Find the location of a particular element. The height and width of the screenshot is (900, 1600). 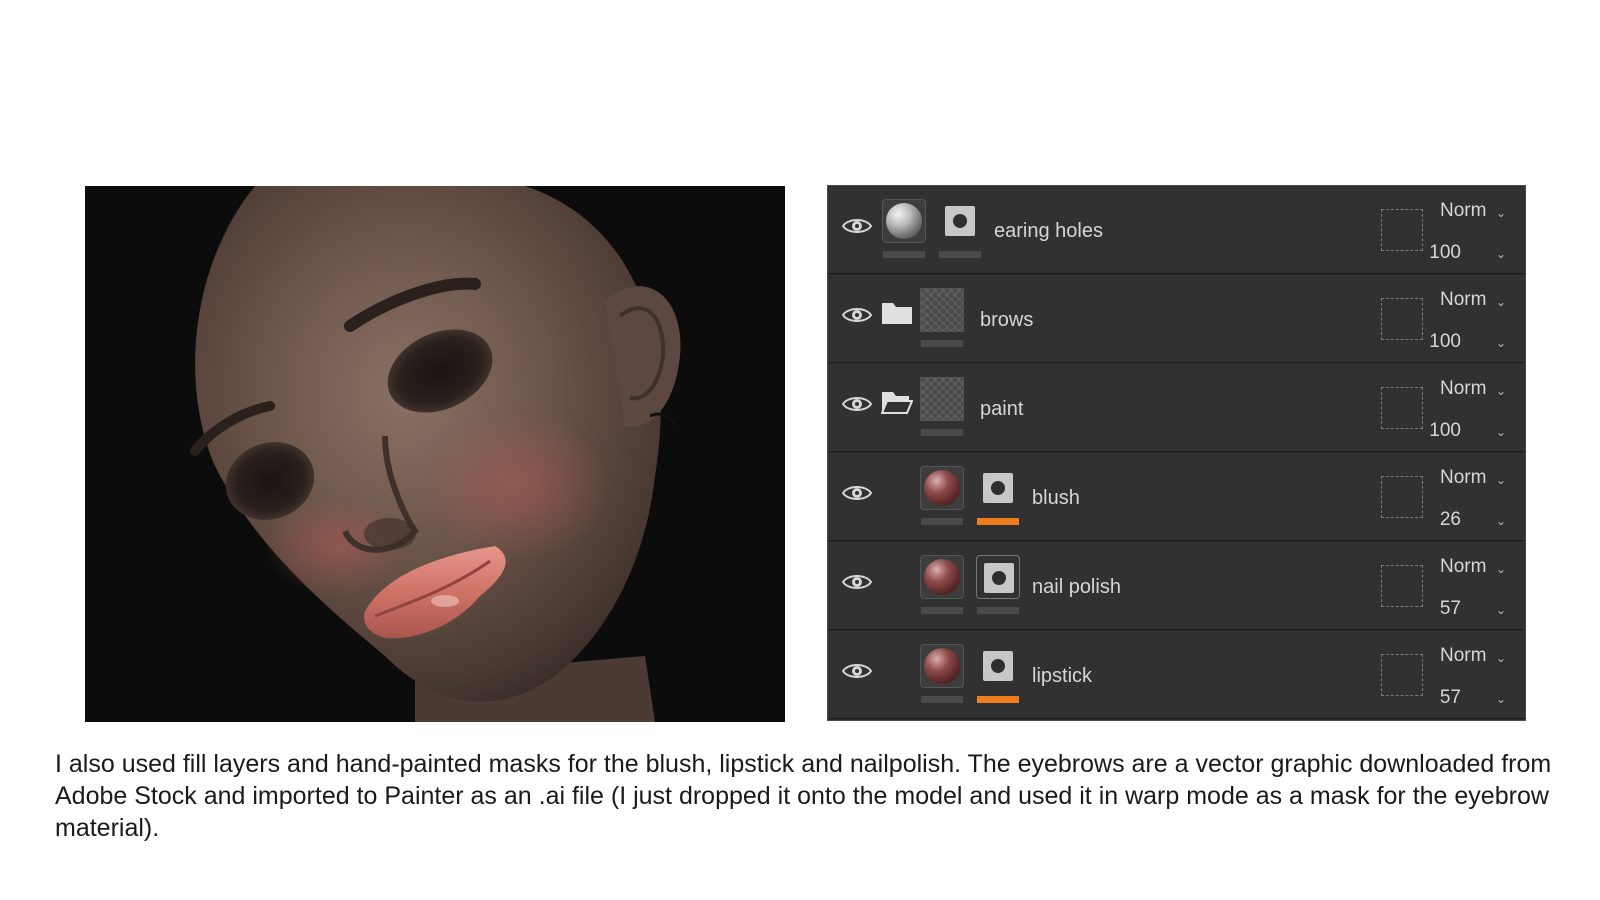

layer-row-paint: paint Norm ⌄ 100 ⌄ is located at coordinates (1176, 408).